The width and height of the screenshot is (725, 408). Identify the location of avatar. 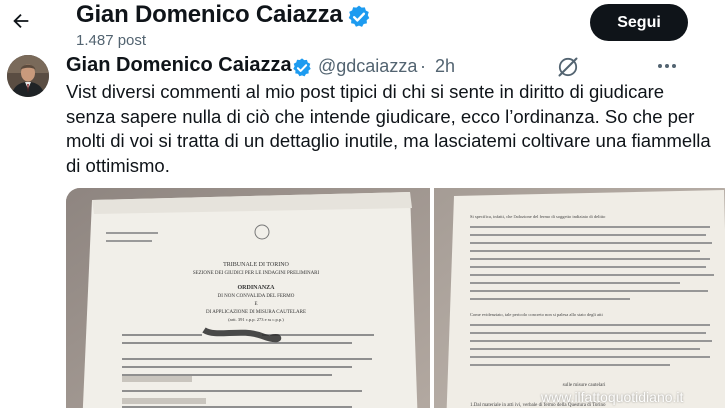
(28, 76).